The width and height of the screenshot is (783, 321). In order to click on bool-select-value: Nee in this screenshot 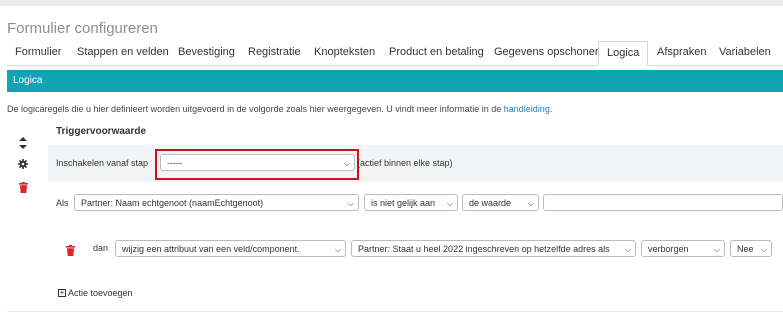, I will do `click(745, 249)`.